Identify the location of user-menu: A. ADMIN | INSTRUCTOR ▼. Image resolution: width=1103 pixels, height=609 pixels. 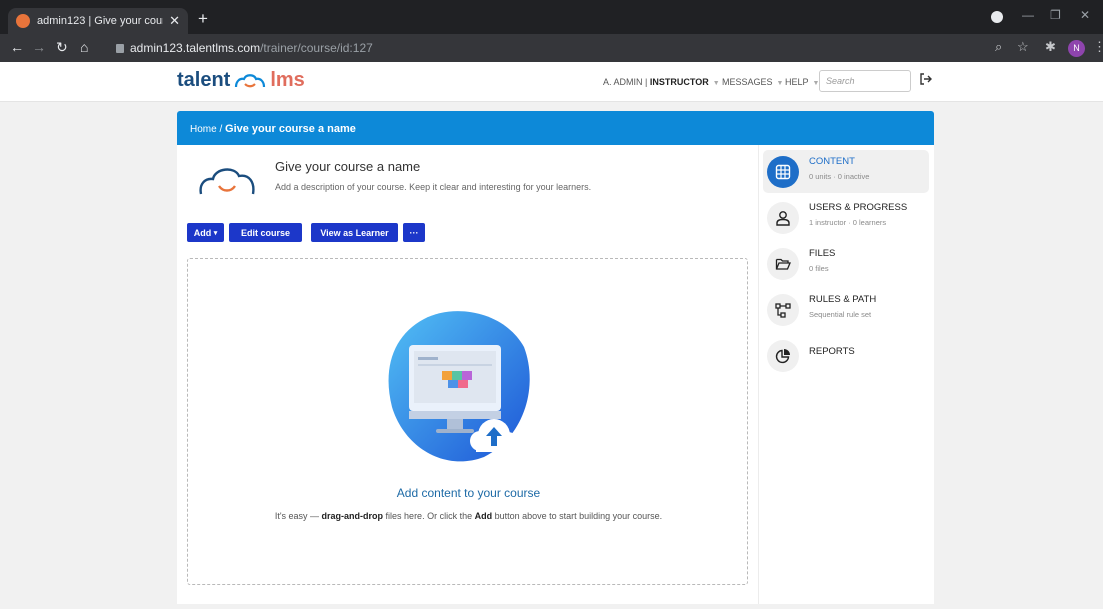
(661, 82).